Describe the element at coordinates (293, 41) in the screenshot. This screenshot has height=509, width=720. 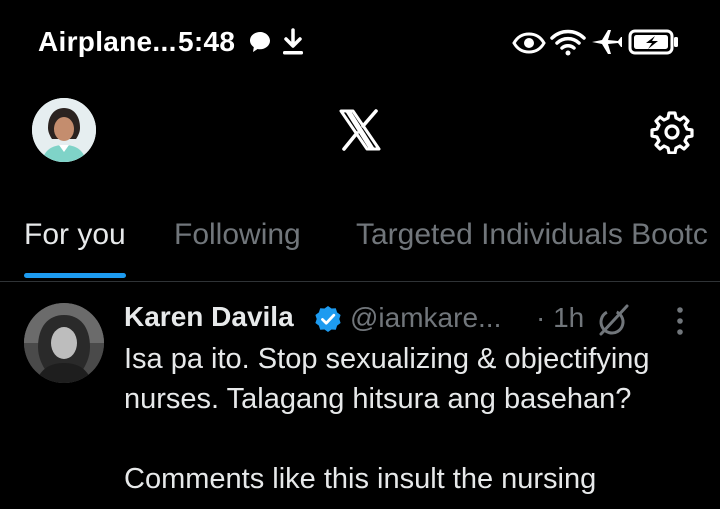
I see `download-icon` at that location.